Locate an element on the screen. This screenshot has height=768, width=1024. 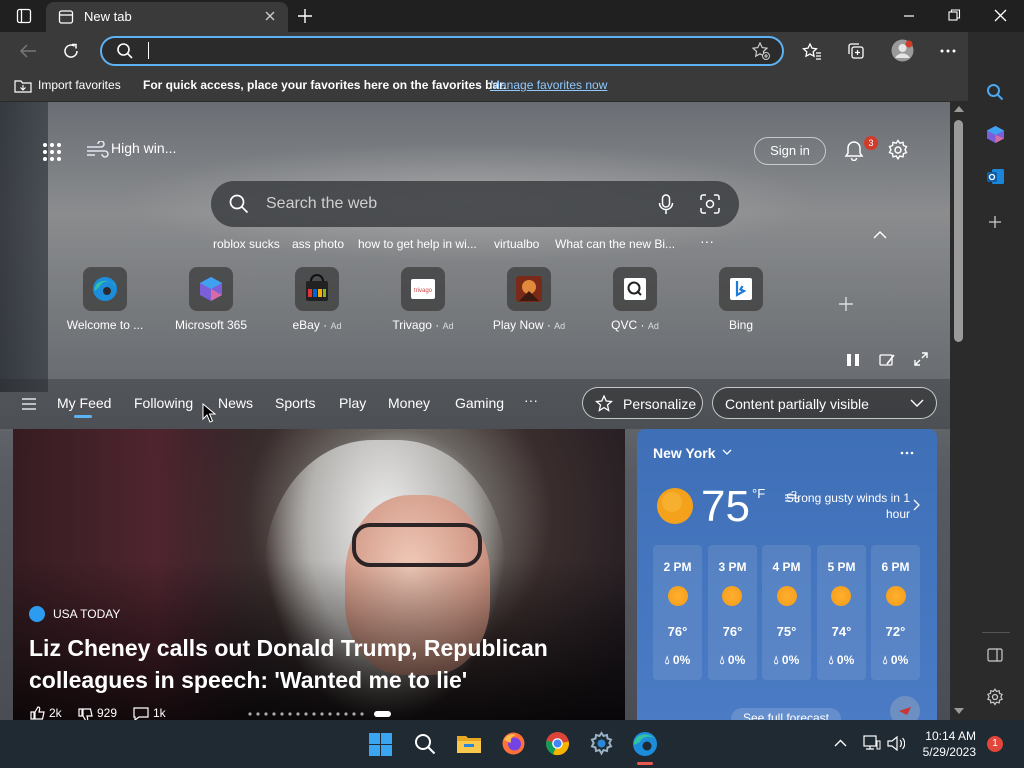
add-favorite-icon is located at coordinates (761, 51).